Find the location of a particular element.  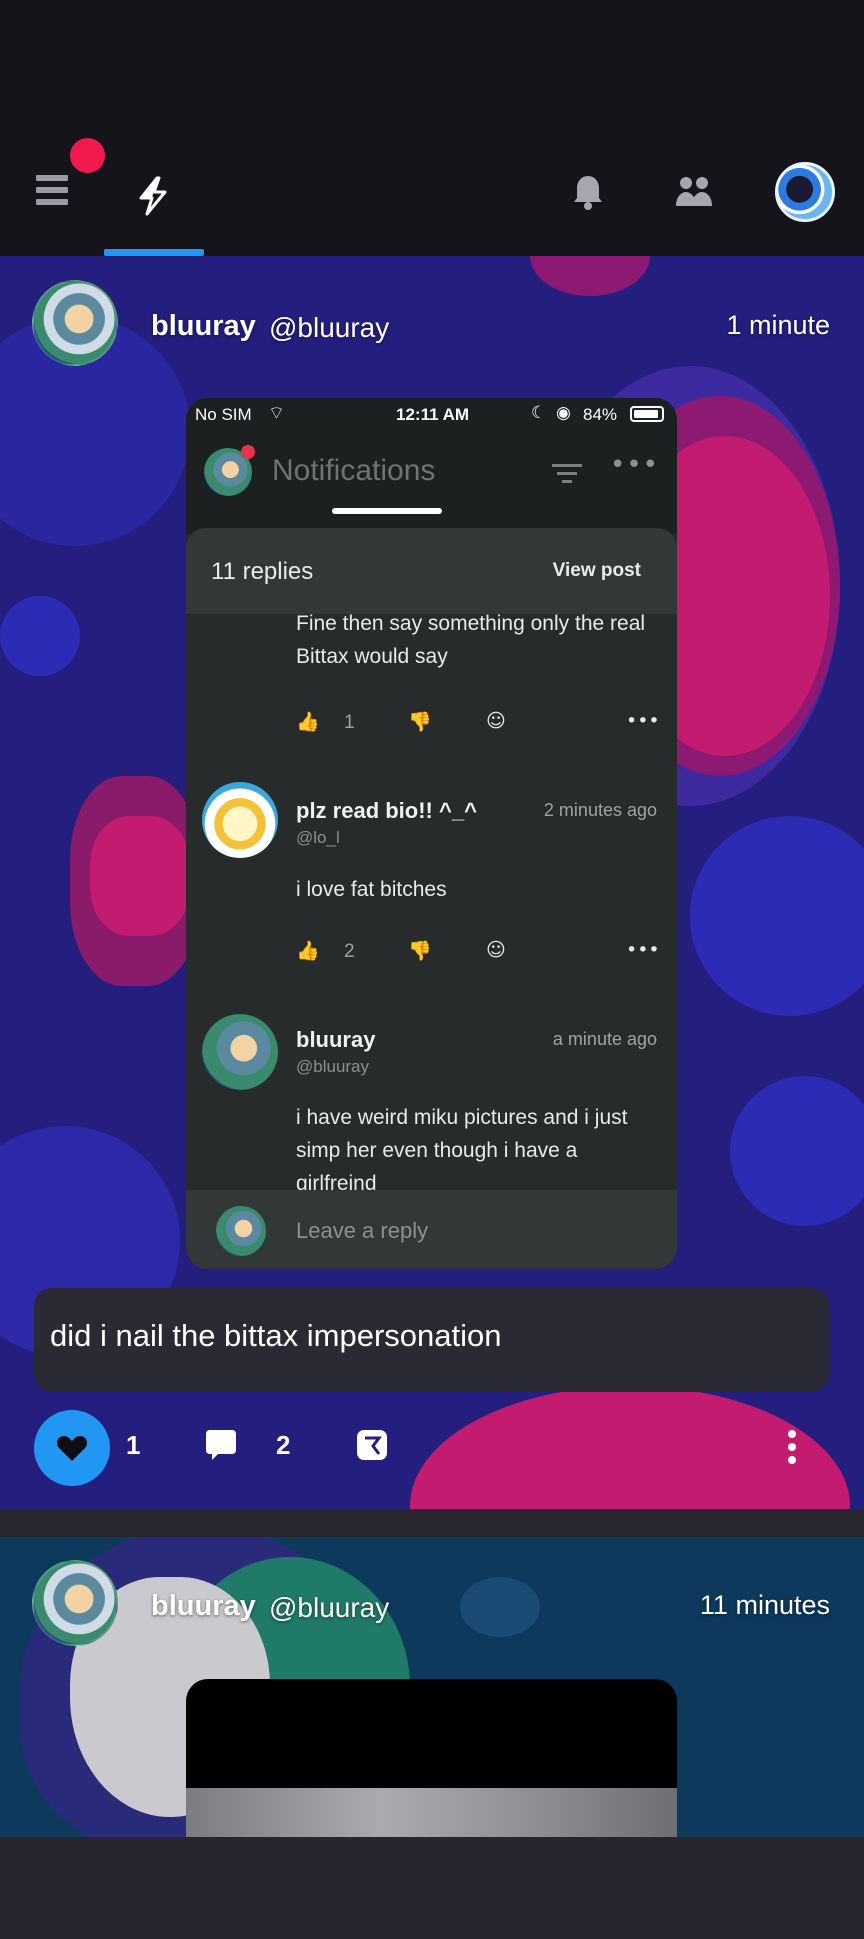

commenter-name: plz read bio!! ^_^ is located at coordinates (386, 810).